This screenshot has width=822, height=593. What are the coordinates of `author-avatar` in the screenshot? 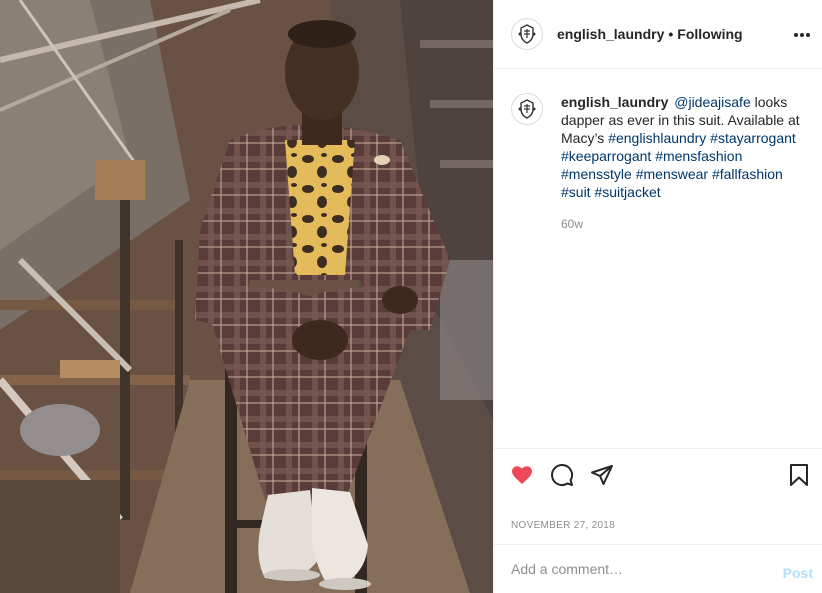 It's located at (527, 34).